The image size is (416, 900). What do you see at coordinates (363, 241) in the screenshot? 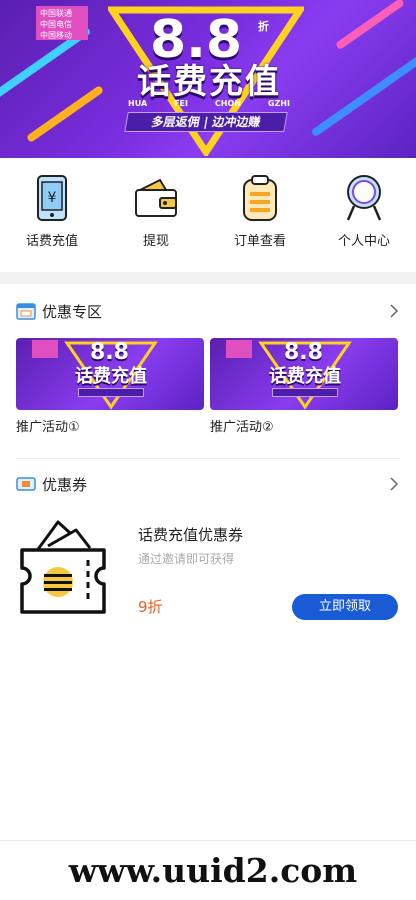
I see `nav-label: 个人中心` at bounding box center [363, 241].